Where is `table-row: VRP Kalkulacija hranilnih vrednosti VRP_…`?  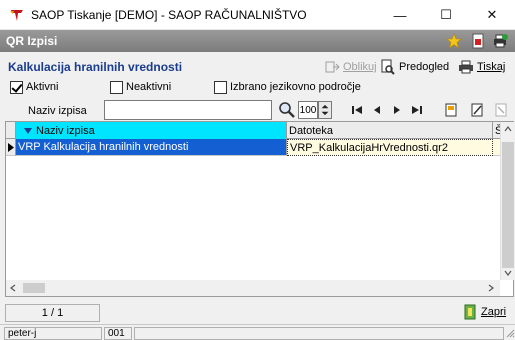
table-row: VRP Kalkulacija hranilnih vrednosti VRP_… is located at coordinates (253, 147).